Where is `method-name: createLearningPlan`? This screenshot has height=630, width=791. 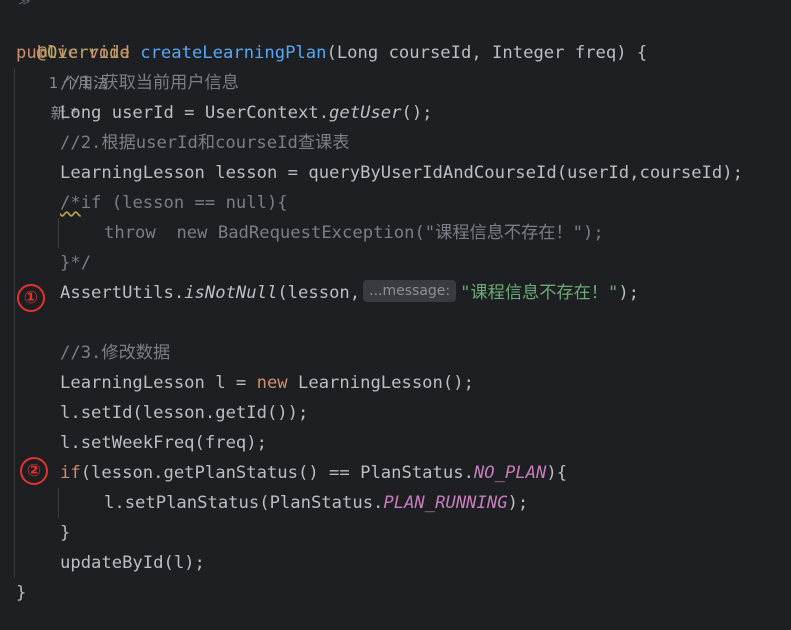 method-name: createLearningPlan is located at coordinates (233, 53).